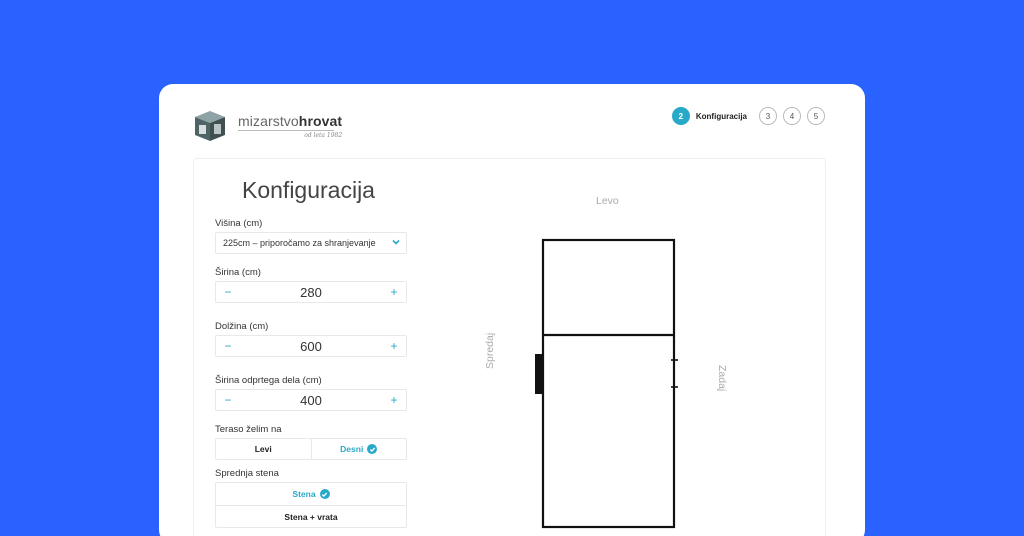 The image size is (1024, 536). Describe the element at coordinates (721, 116) in the screenshot. I see `step-active-label: Konfiguracija` at that location.